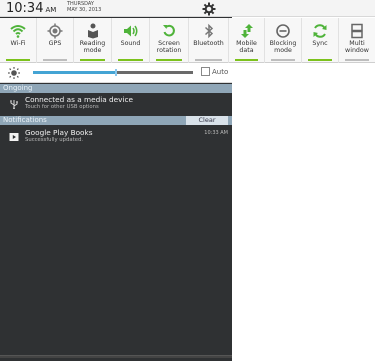 The height and width of the screenshot is (361, 375). Describe the element at coordinates (208, 31) in the screenshot. I see `bluetooth-icon` at that location.